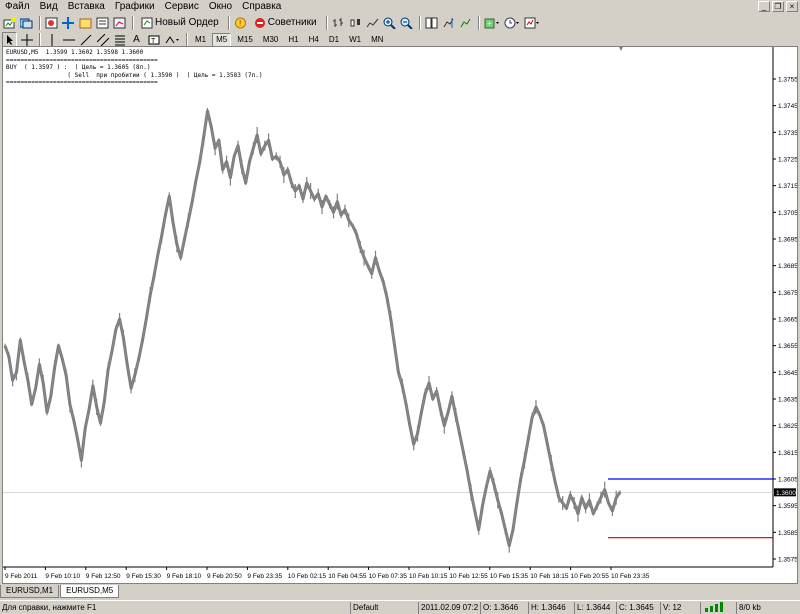 This screenshot has height=614, width=800. Describe the element at coordinates (9, 22) in the screenshot. I see `new-chart-icon` at that location.